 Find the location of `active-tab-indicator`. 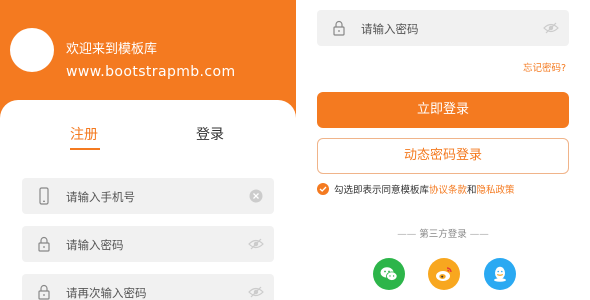

active-tab-indicator is located at coordinates (85, 149).